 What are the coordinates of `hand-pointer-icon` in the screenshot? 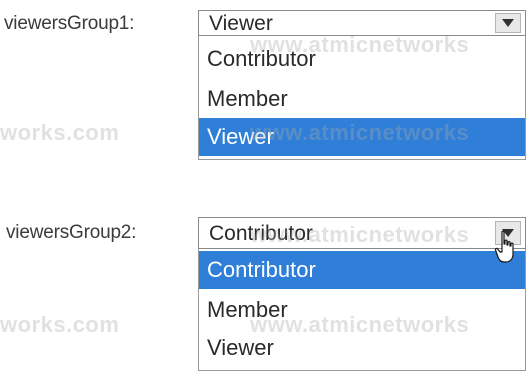 It's located at (504, 246).